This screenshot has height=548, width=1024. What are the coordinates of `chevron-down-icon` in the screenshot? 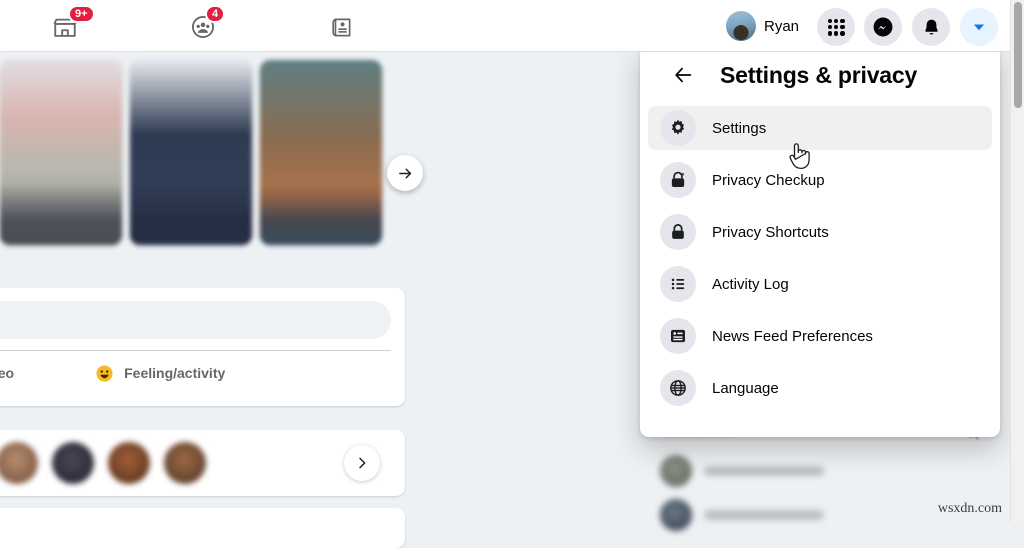 It's located at (979, 27).